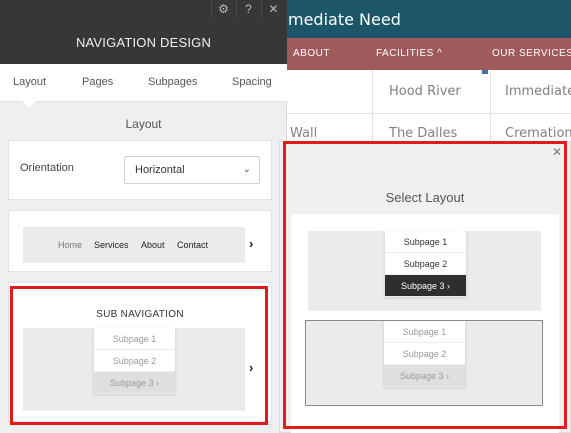  Describe the element at coordinates (304, 133) in the screenshot. I see `grid-cell: Wall` at that location.